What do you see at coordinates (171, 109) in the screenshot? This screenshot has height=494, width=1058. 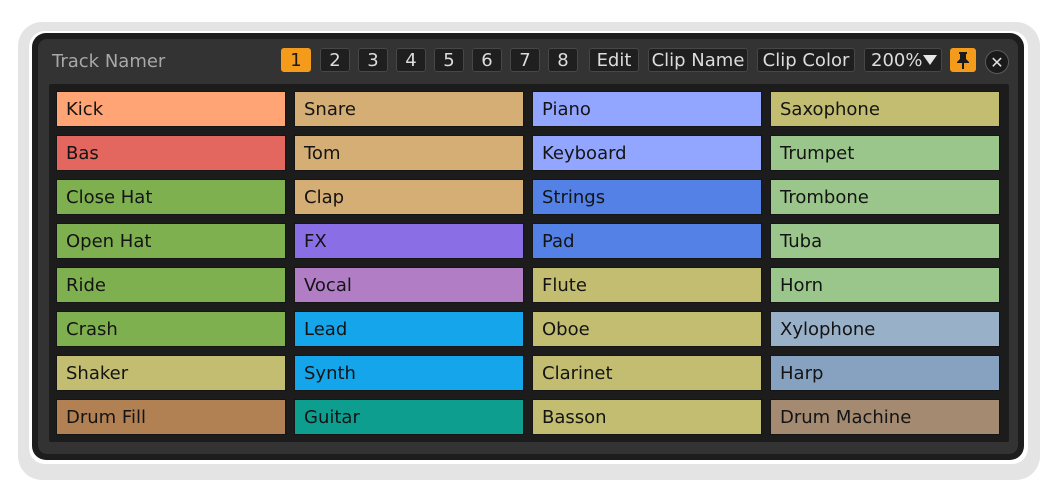 I see `track-name-button: Kick` at bounding box center [171, 109].